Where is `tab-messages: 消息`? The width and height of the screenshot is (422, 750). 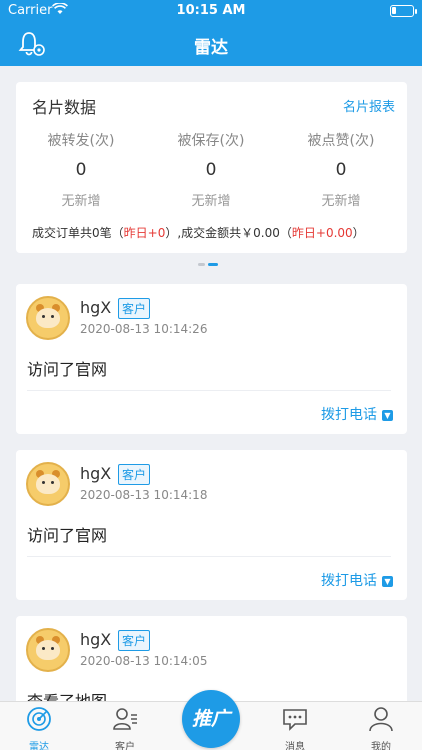
tab-messages: 消息 is located at coordinates (295, 728).